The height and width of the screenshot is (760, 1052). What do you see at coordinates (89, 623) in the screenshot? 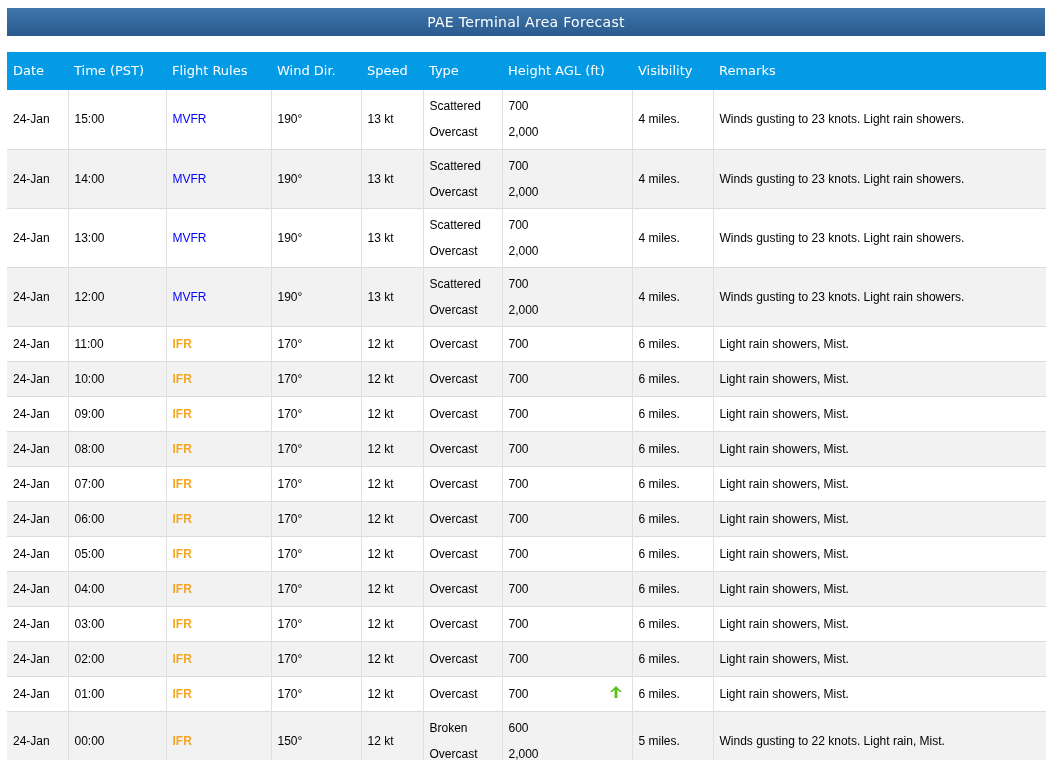
I see `time-cell: 03:00` at bounding box center [89, 623].